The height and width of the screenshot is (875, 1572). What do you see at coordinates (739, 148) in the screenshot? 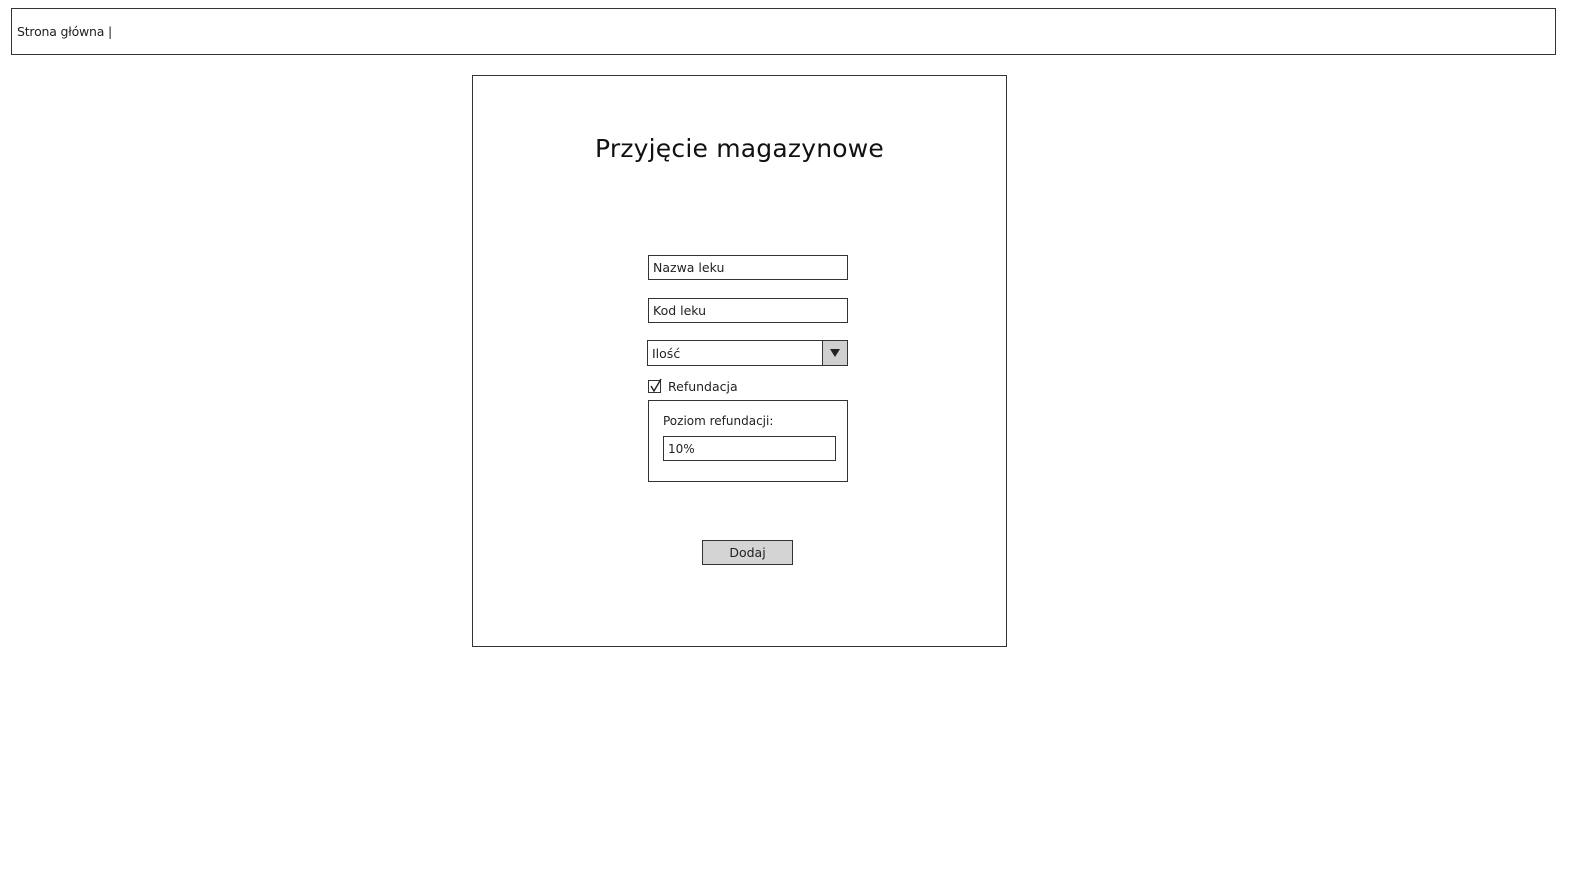
I see `page-title: Przyjęcie magazynowe` at bounding box center [739, 148].